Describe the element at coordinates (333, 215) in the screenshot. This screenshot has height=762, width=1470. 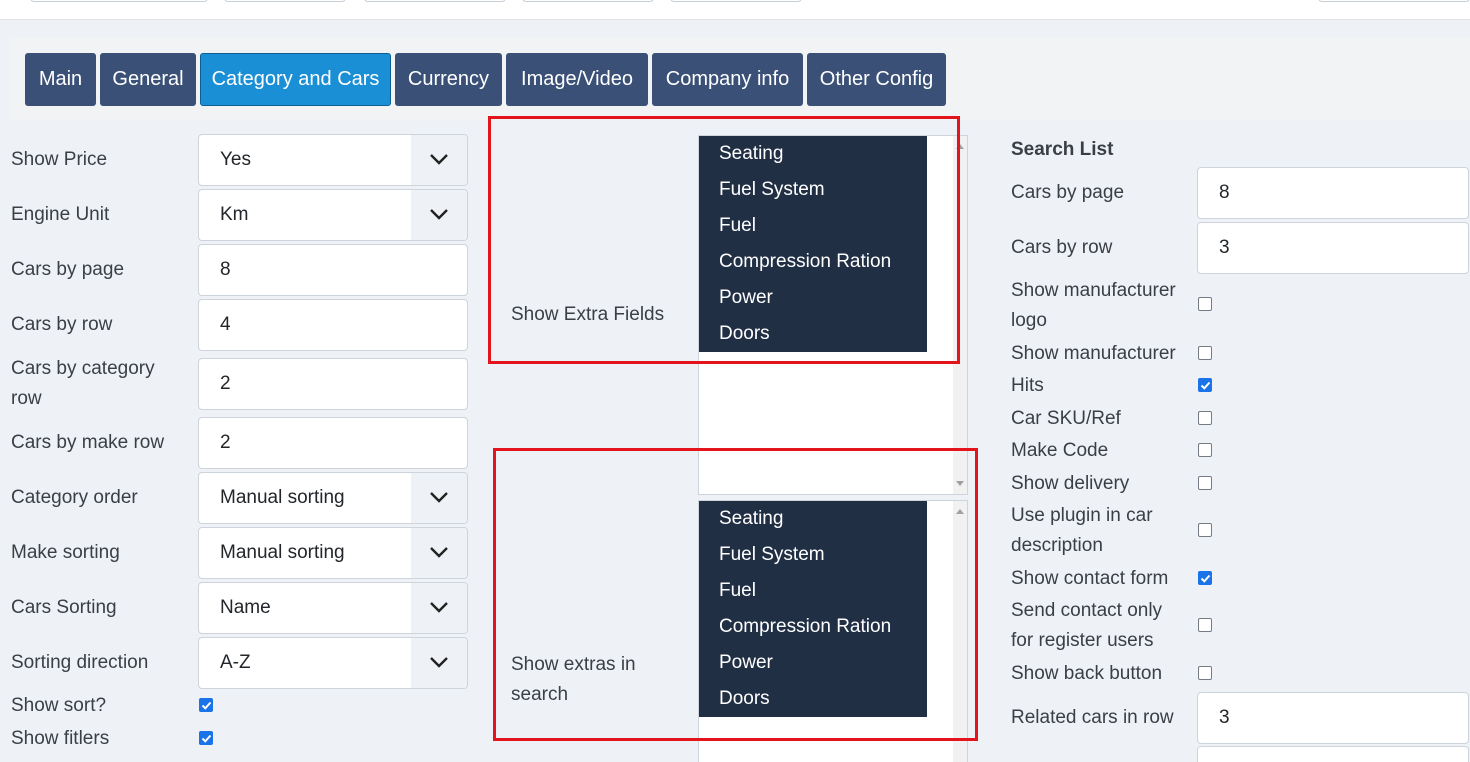
I see `engine-unit-select: Km` at that location.